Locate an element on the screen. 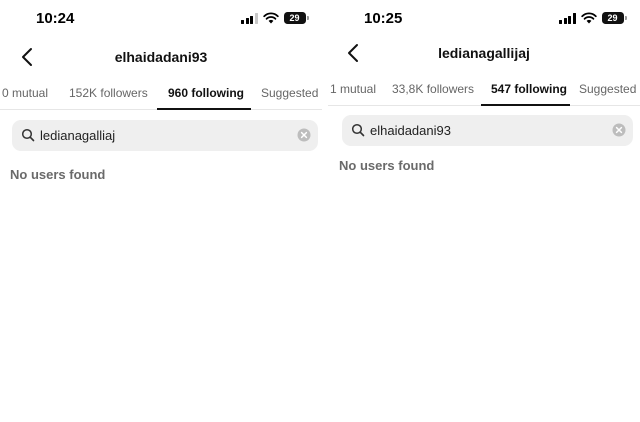 Image resolution: width=640 pixels, height=422 pixels. tab-followers: 33,8K followers is located at coordinates (433, 89).